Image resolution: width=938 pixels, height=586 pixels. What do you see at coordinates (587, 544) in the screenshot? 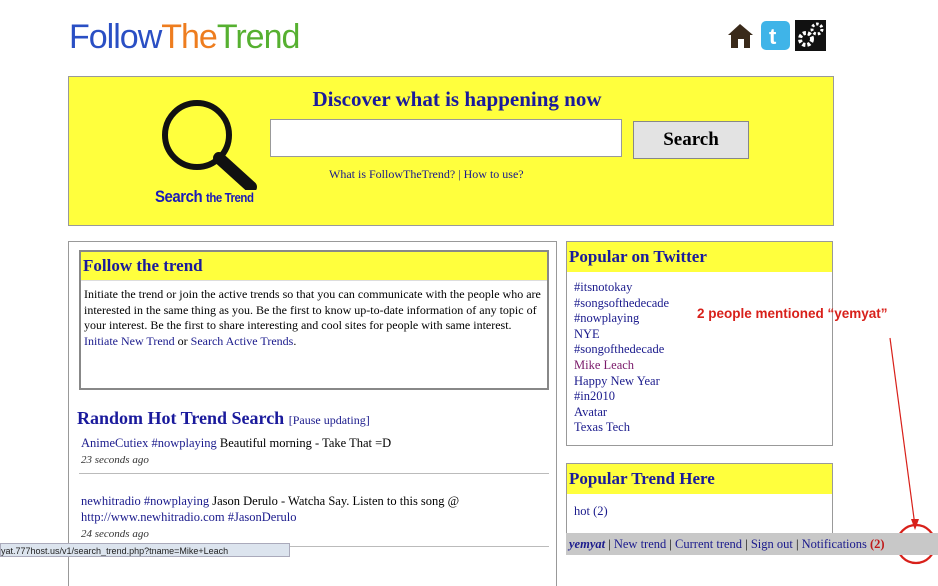
I see `username-link: yemyat` at bounding box center [587, 544].